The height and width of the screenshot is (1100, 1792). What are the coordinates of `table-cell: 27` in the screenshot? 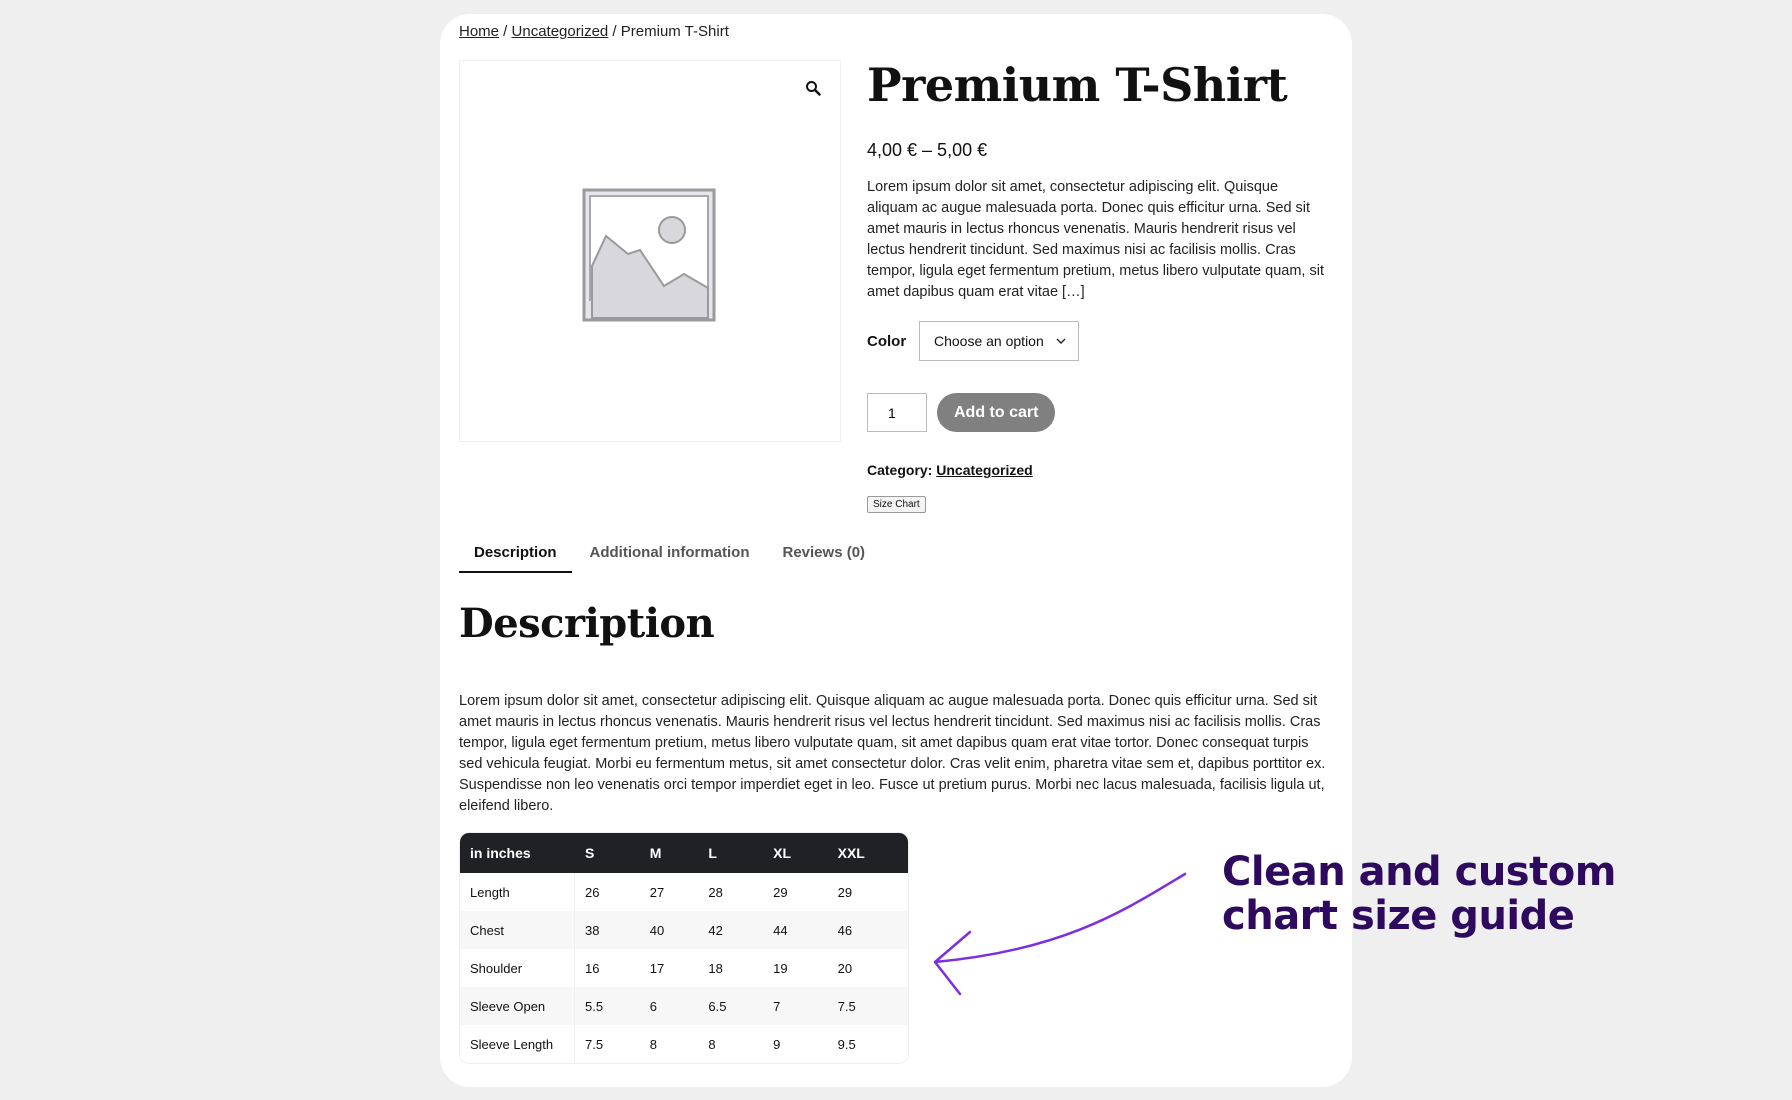 It's located at (657, 892).